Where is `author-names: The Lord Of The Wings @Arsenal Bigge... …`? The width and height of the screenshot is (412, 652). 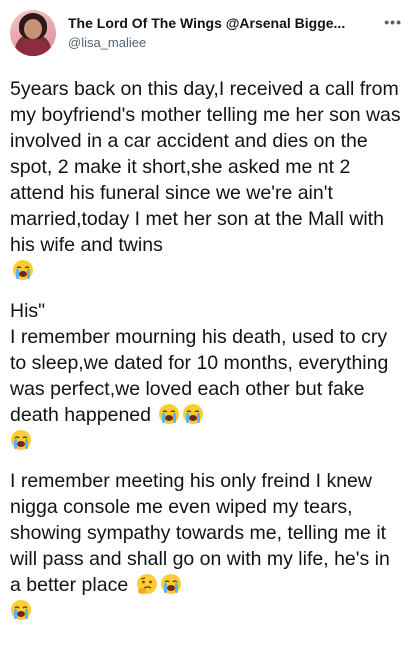 author-names: The Lord Of The Wings @Arsenal Bigge... … is located at coordinates (222, 29).